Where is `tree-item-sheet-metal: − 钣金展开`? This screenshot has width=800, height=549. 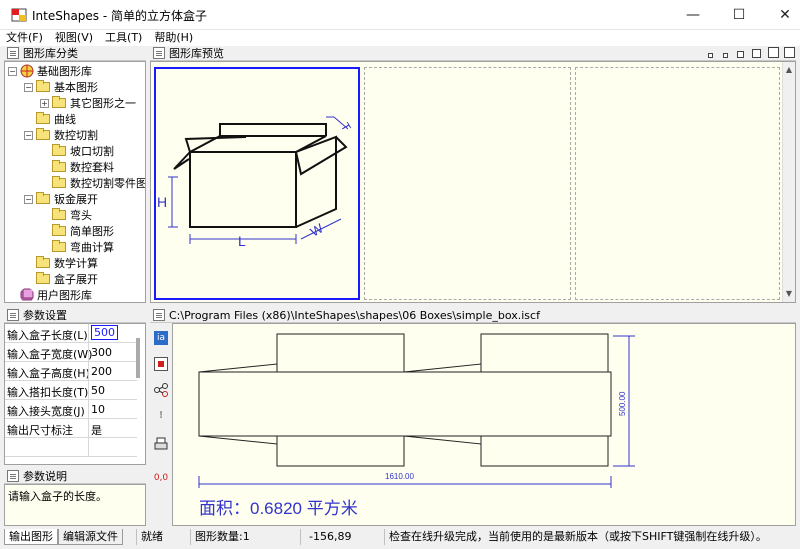
tree-item-sheet-metal: − 钣金展开 is located at coordinates (61, 199).